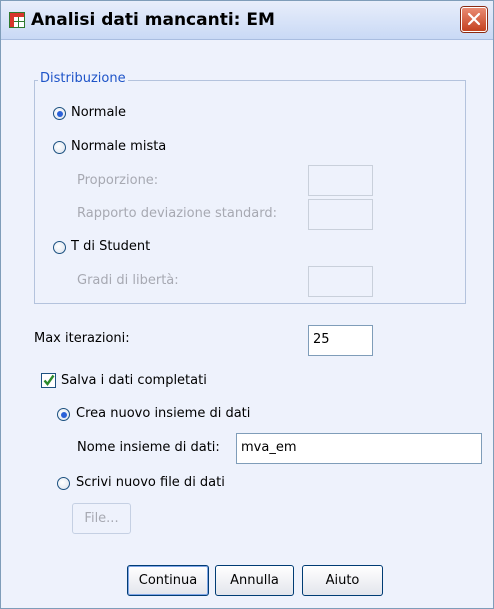  What do you see at coordinates (340, 340) in the screenshot?
I see `max-iterations-field: 25` at bounding box center [340, 340].